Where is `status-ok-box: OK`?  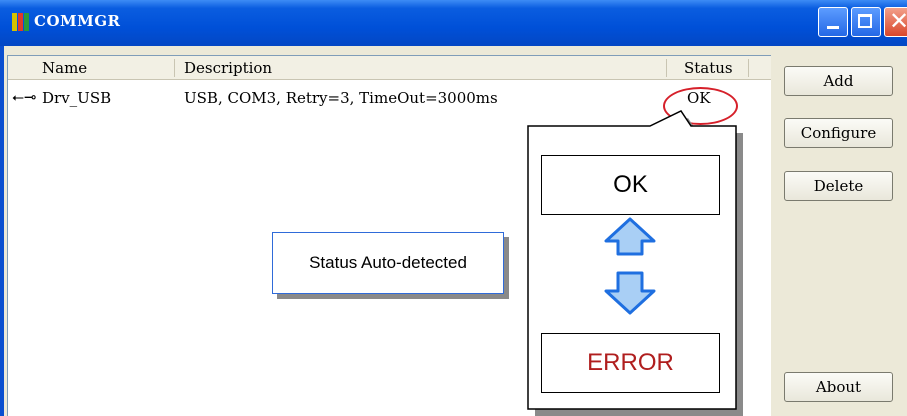 status-ok-box: OK is located at coordinates (630, 185).